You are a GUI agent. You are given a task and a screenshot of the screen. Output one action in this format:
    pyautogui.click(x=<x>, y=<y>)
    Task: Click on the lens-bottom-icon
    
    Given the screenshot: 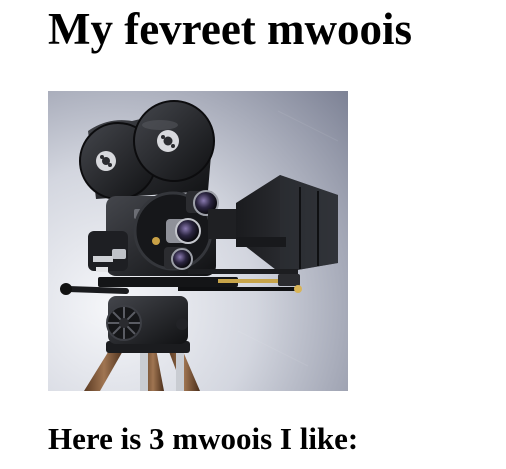 What is the action you would take?
    pyautogui.click(x=178, y=258)
    